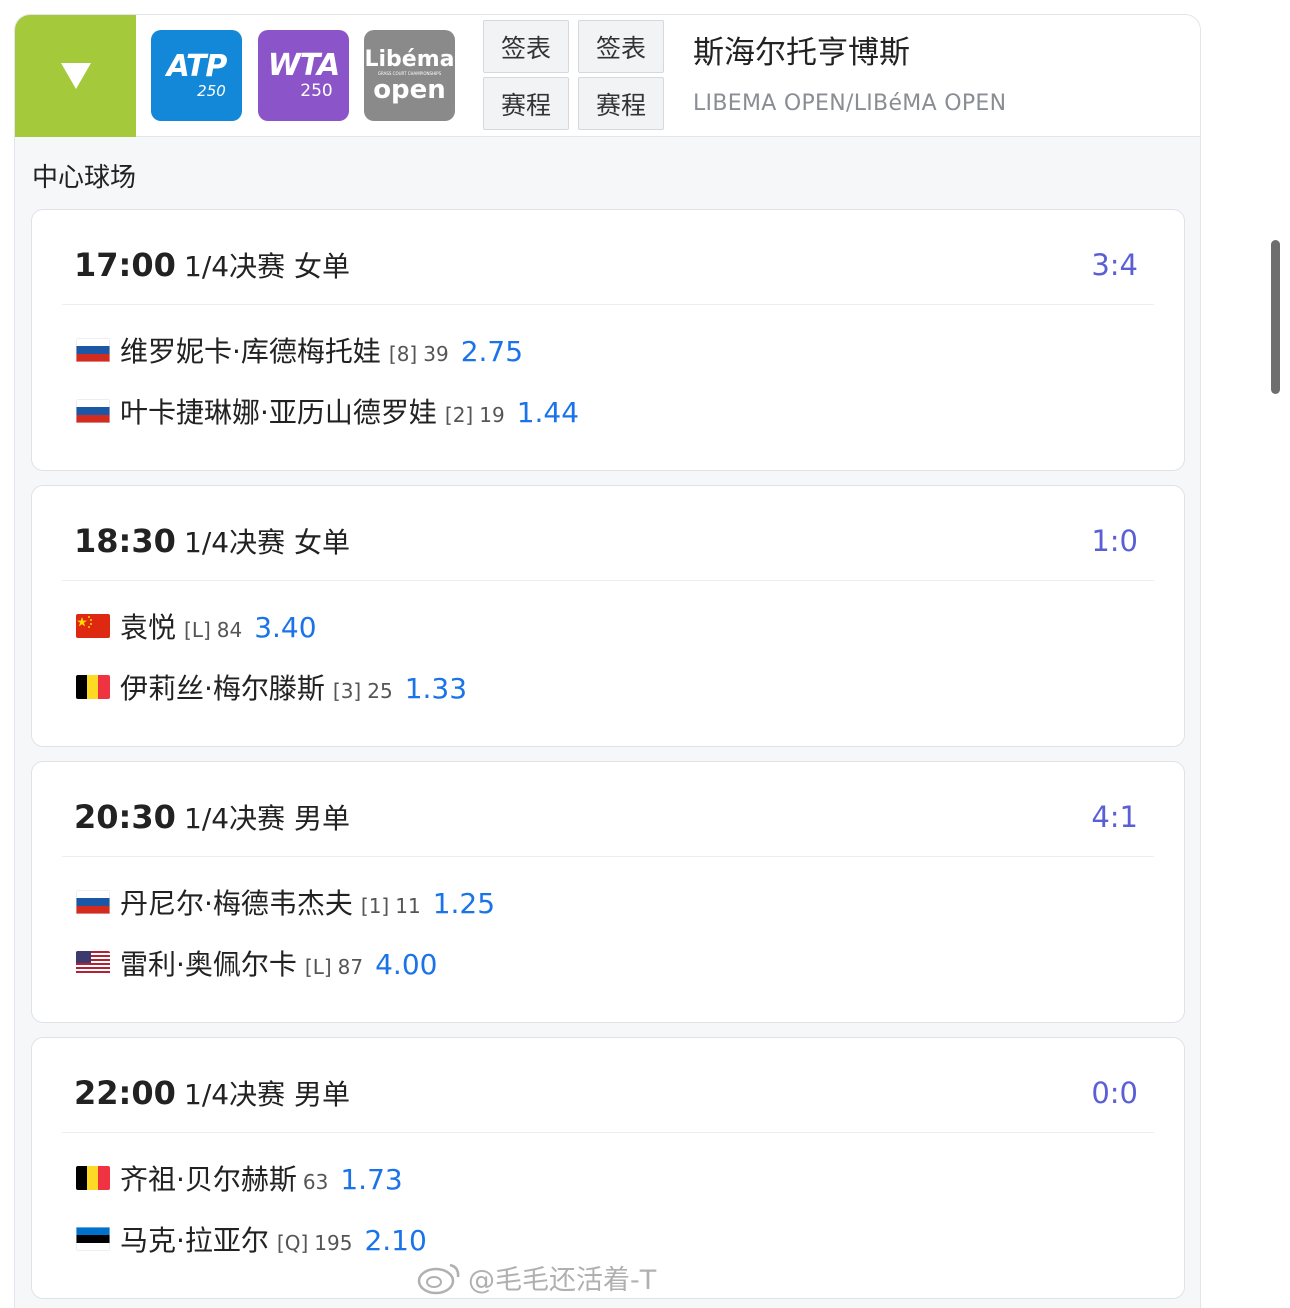  What do you see at coordinates (236, 903) in the screenshot?
I see `player-name: 丹尼尔·梅德韦杰夫` at bounding box center [236, 903].